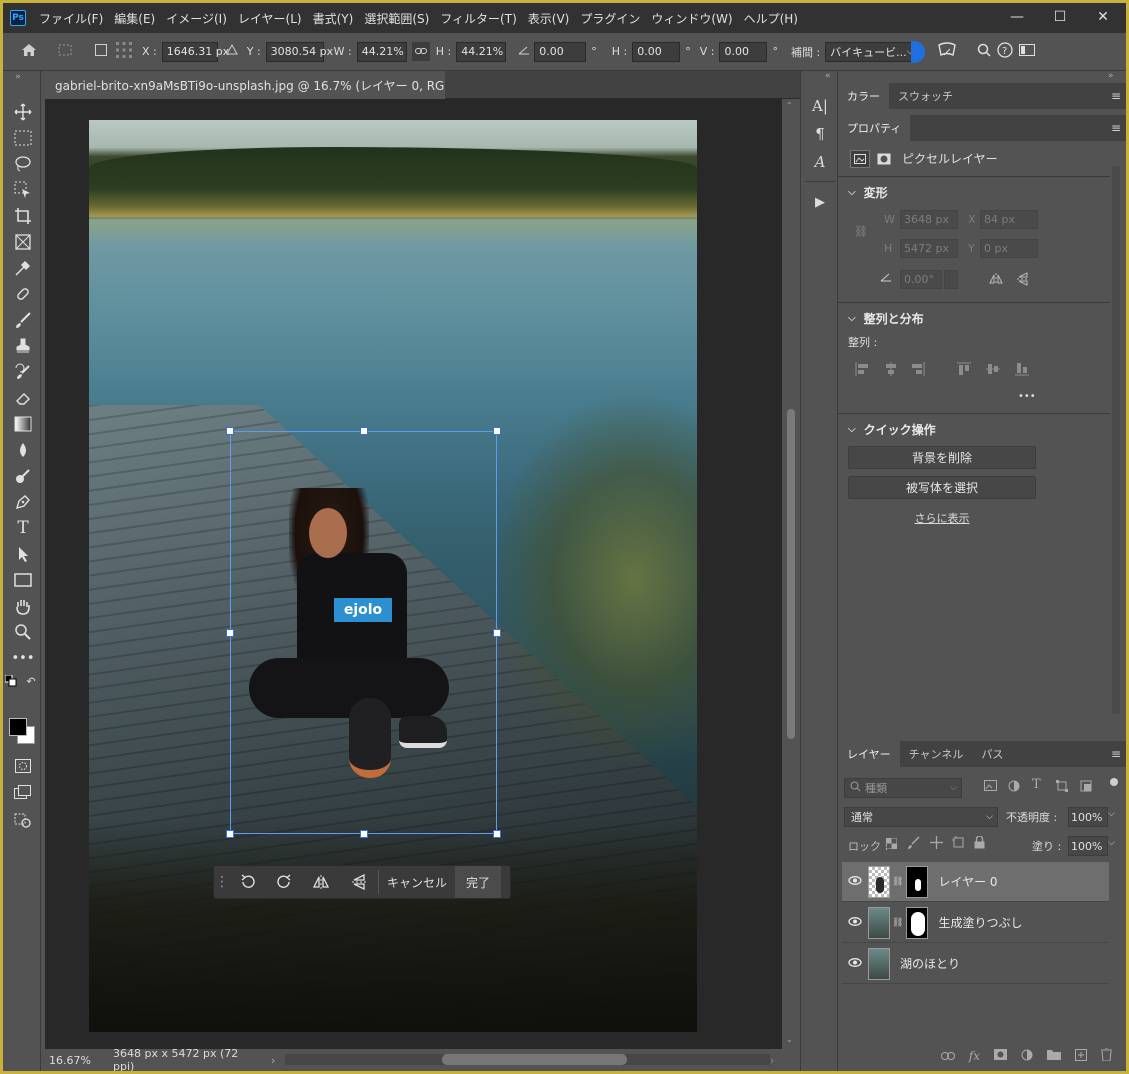 Image resolution: width=1129 pixels, height=1074 pixels. Describe the element at coordinates (560, 51) in the screenshot. I see `rotation-field: 0.00` at that location.